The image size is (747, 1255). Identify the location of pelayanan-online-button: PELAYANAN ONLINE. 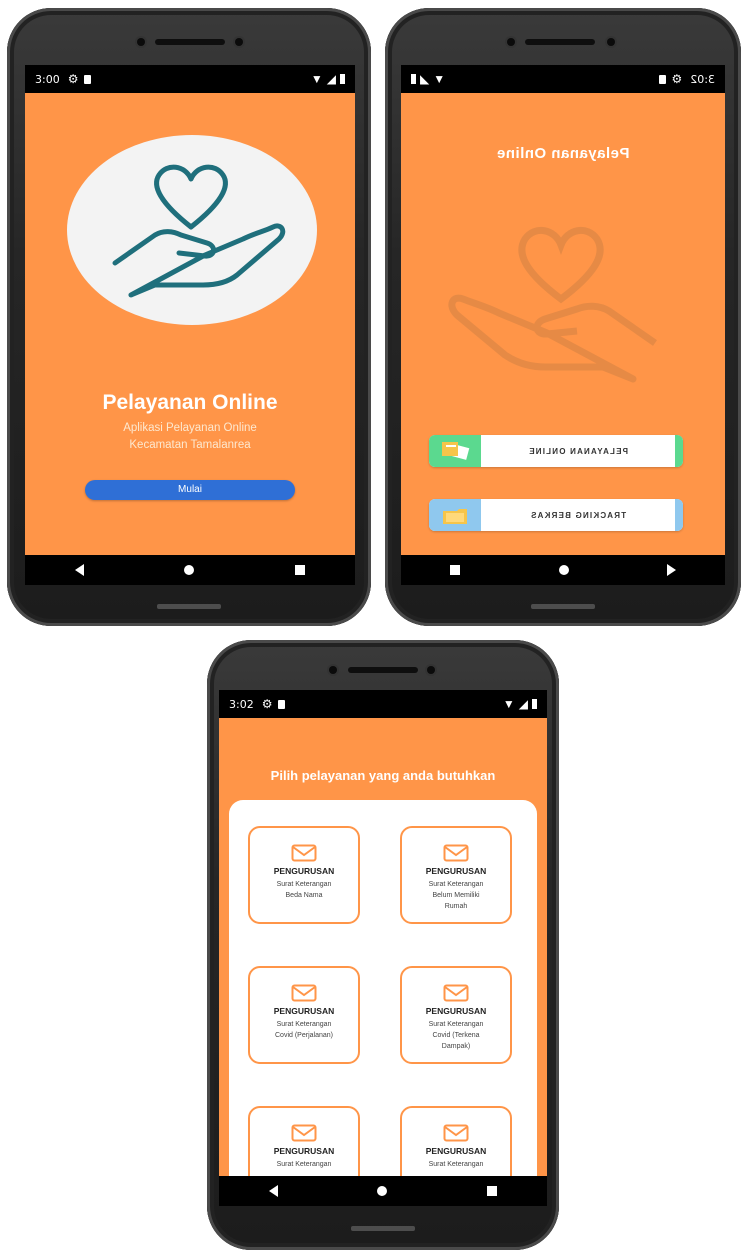
(556, 451).